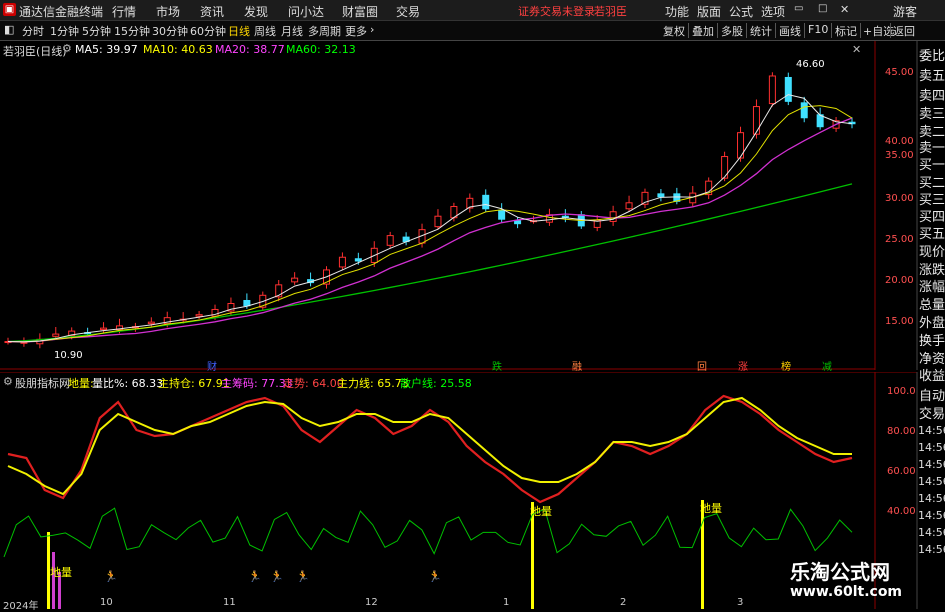 The width and height of the screenshot is (945, 612). I want to click on period-multi: 多周期, so click(324, 31).